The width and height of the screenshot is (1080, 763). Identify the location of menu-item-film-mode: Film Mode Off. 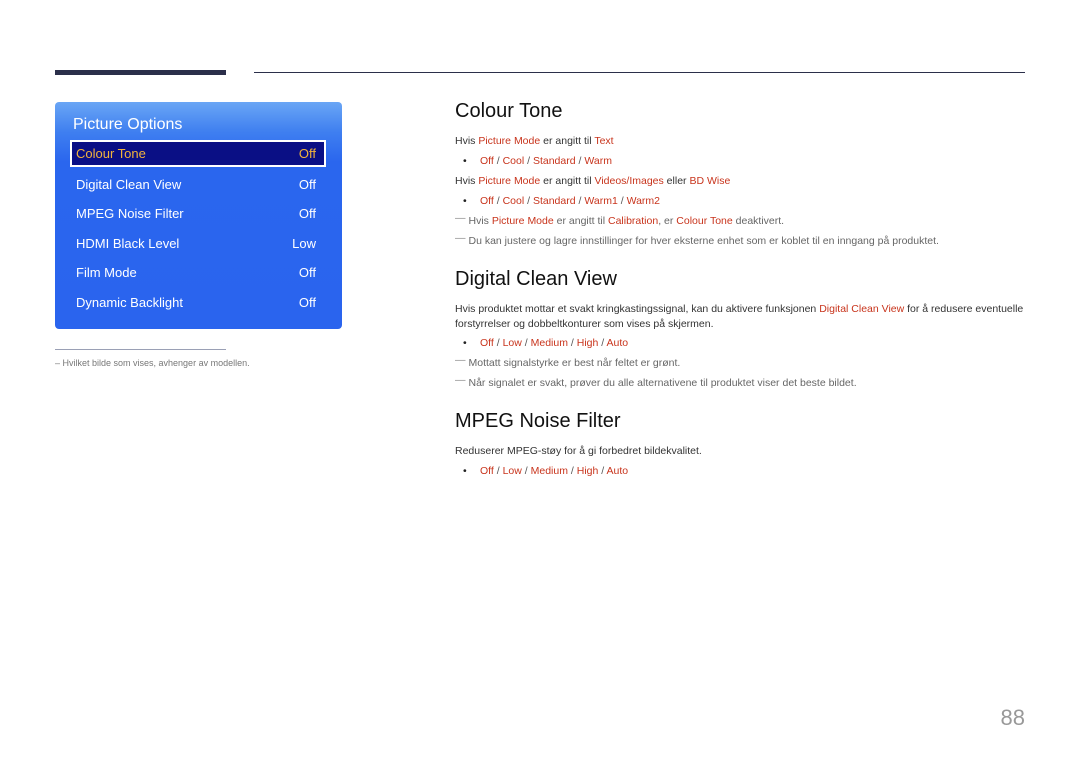
(198, 272).